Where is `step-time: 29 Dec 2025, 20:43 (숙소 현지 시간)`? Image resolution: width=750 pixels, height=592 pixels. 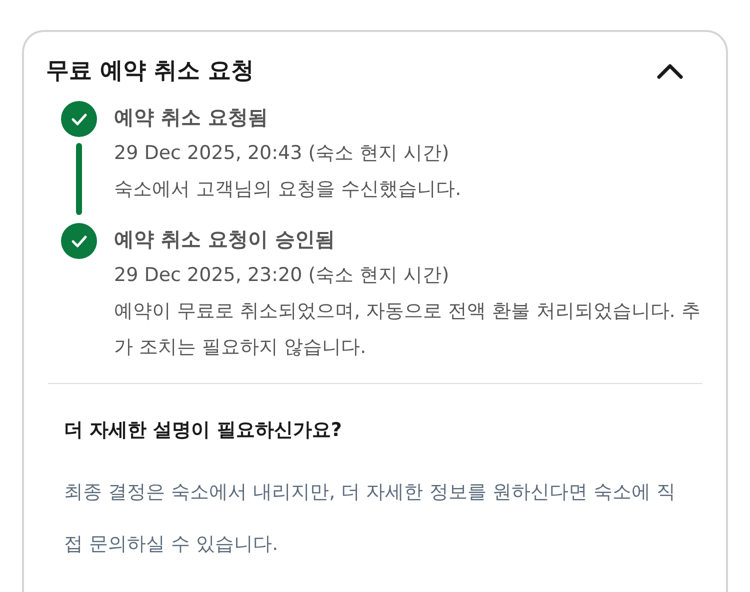
step-time: 29 Dec 2025, 20:43 (숙소 현지 시간) is located at coordinates (282, 153).